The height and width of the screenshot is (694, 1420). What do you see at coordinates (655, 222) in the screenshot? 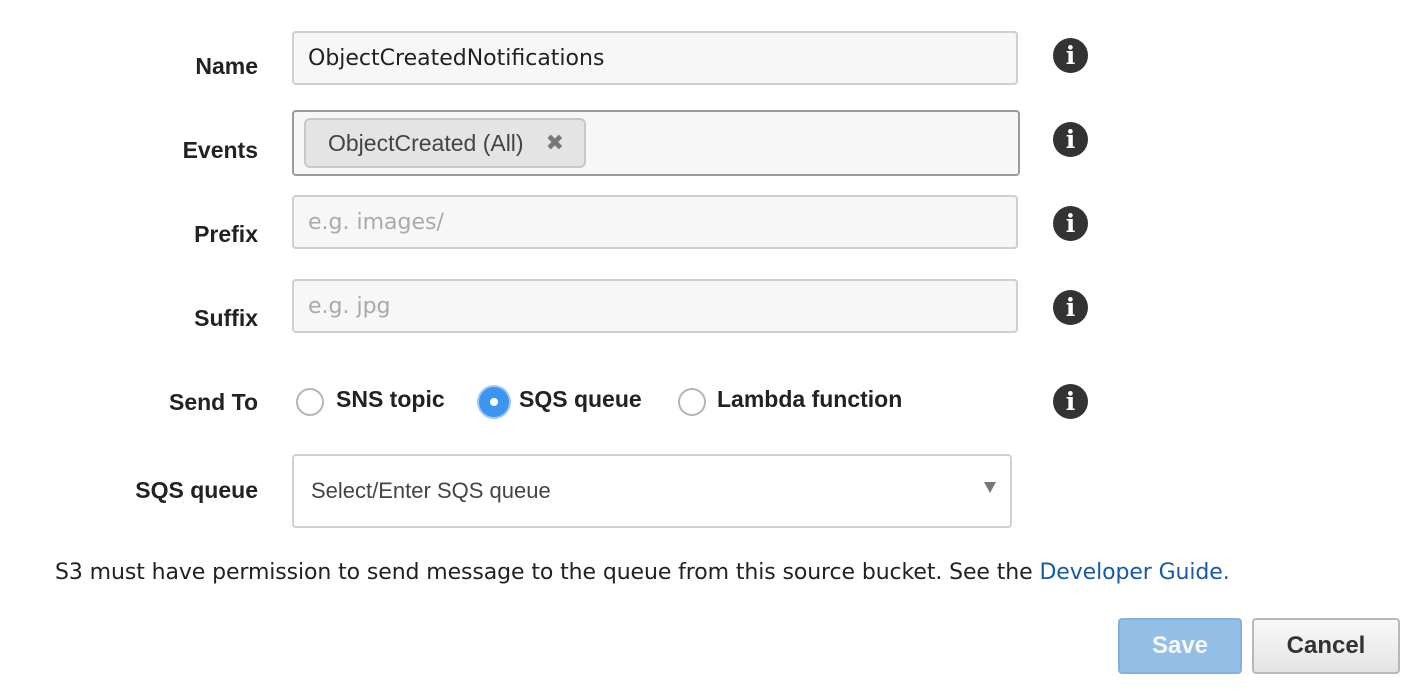
I see `prefix-input` at bounding box center [655, 222].